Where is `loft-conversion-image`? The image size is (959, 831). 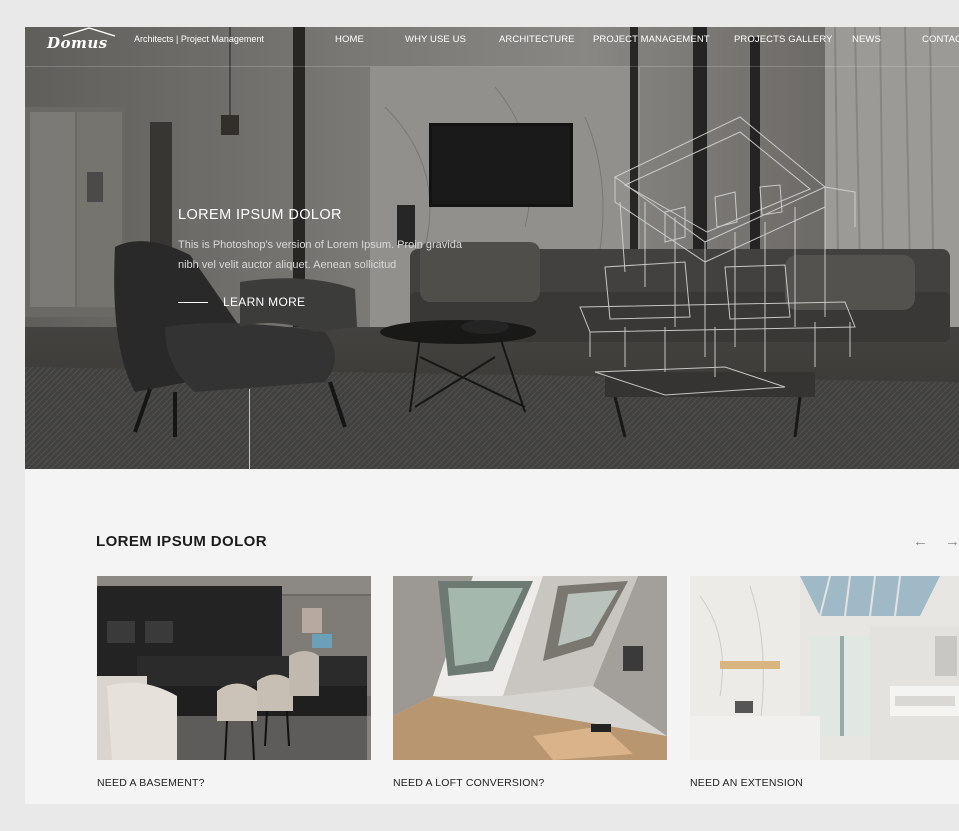
loft-conversion-image is located at coordinates (530, 668).